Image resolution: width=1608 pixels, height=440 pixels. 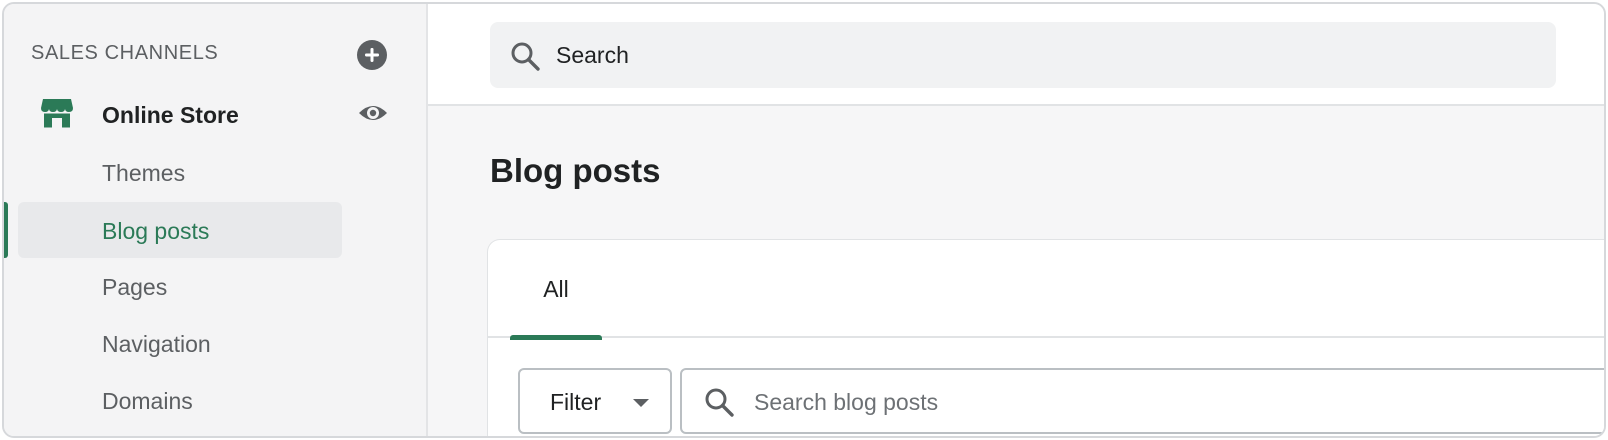 What do you see at coordinates (556, 337) in the screenshot?
I see `tab-selected-indicator` at bounding box center [556, 337].